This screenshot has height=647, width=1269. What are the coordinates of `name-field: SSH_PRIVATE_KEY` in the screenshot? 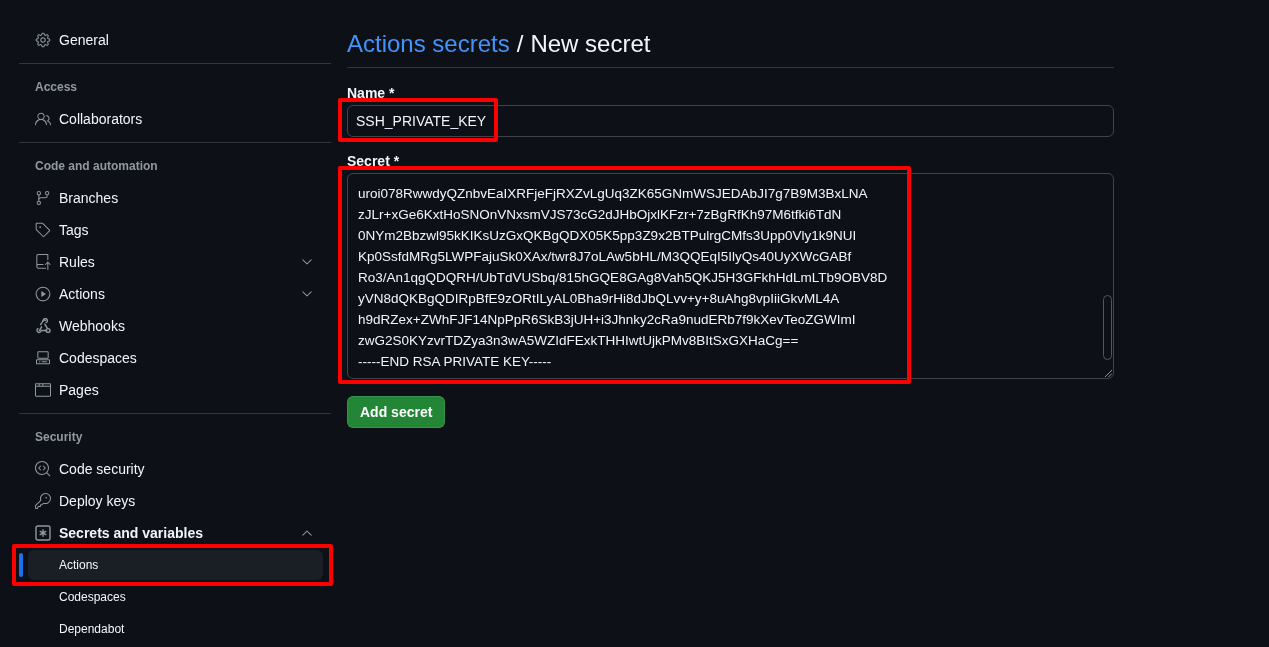 It's located at (730, 121).